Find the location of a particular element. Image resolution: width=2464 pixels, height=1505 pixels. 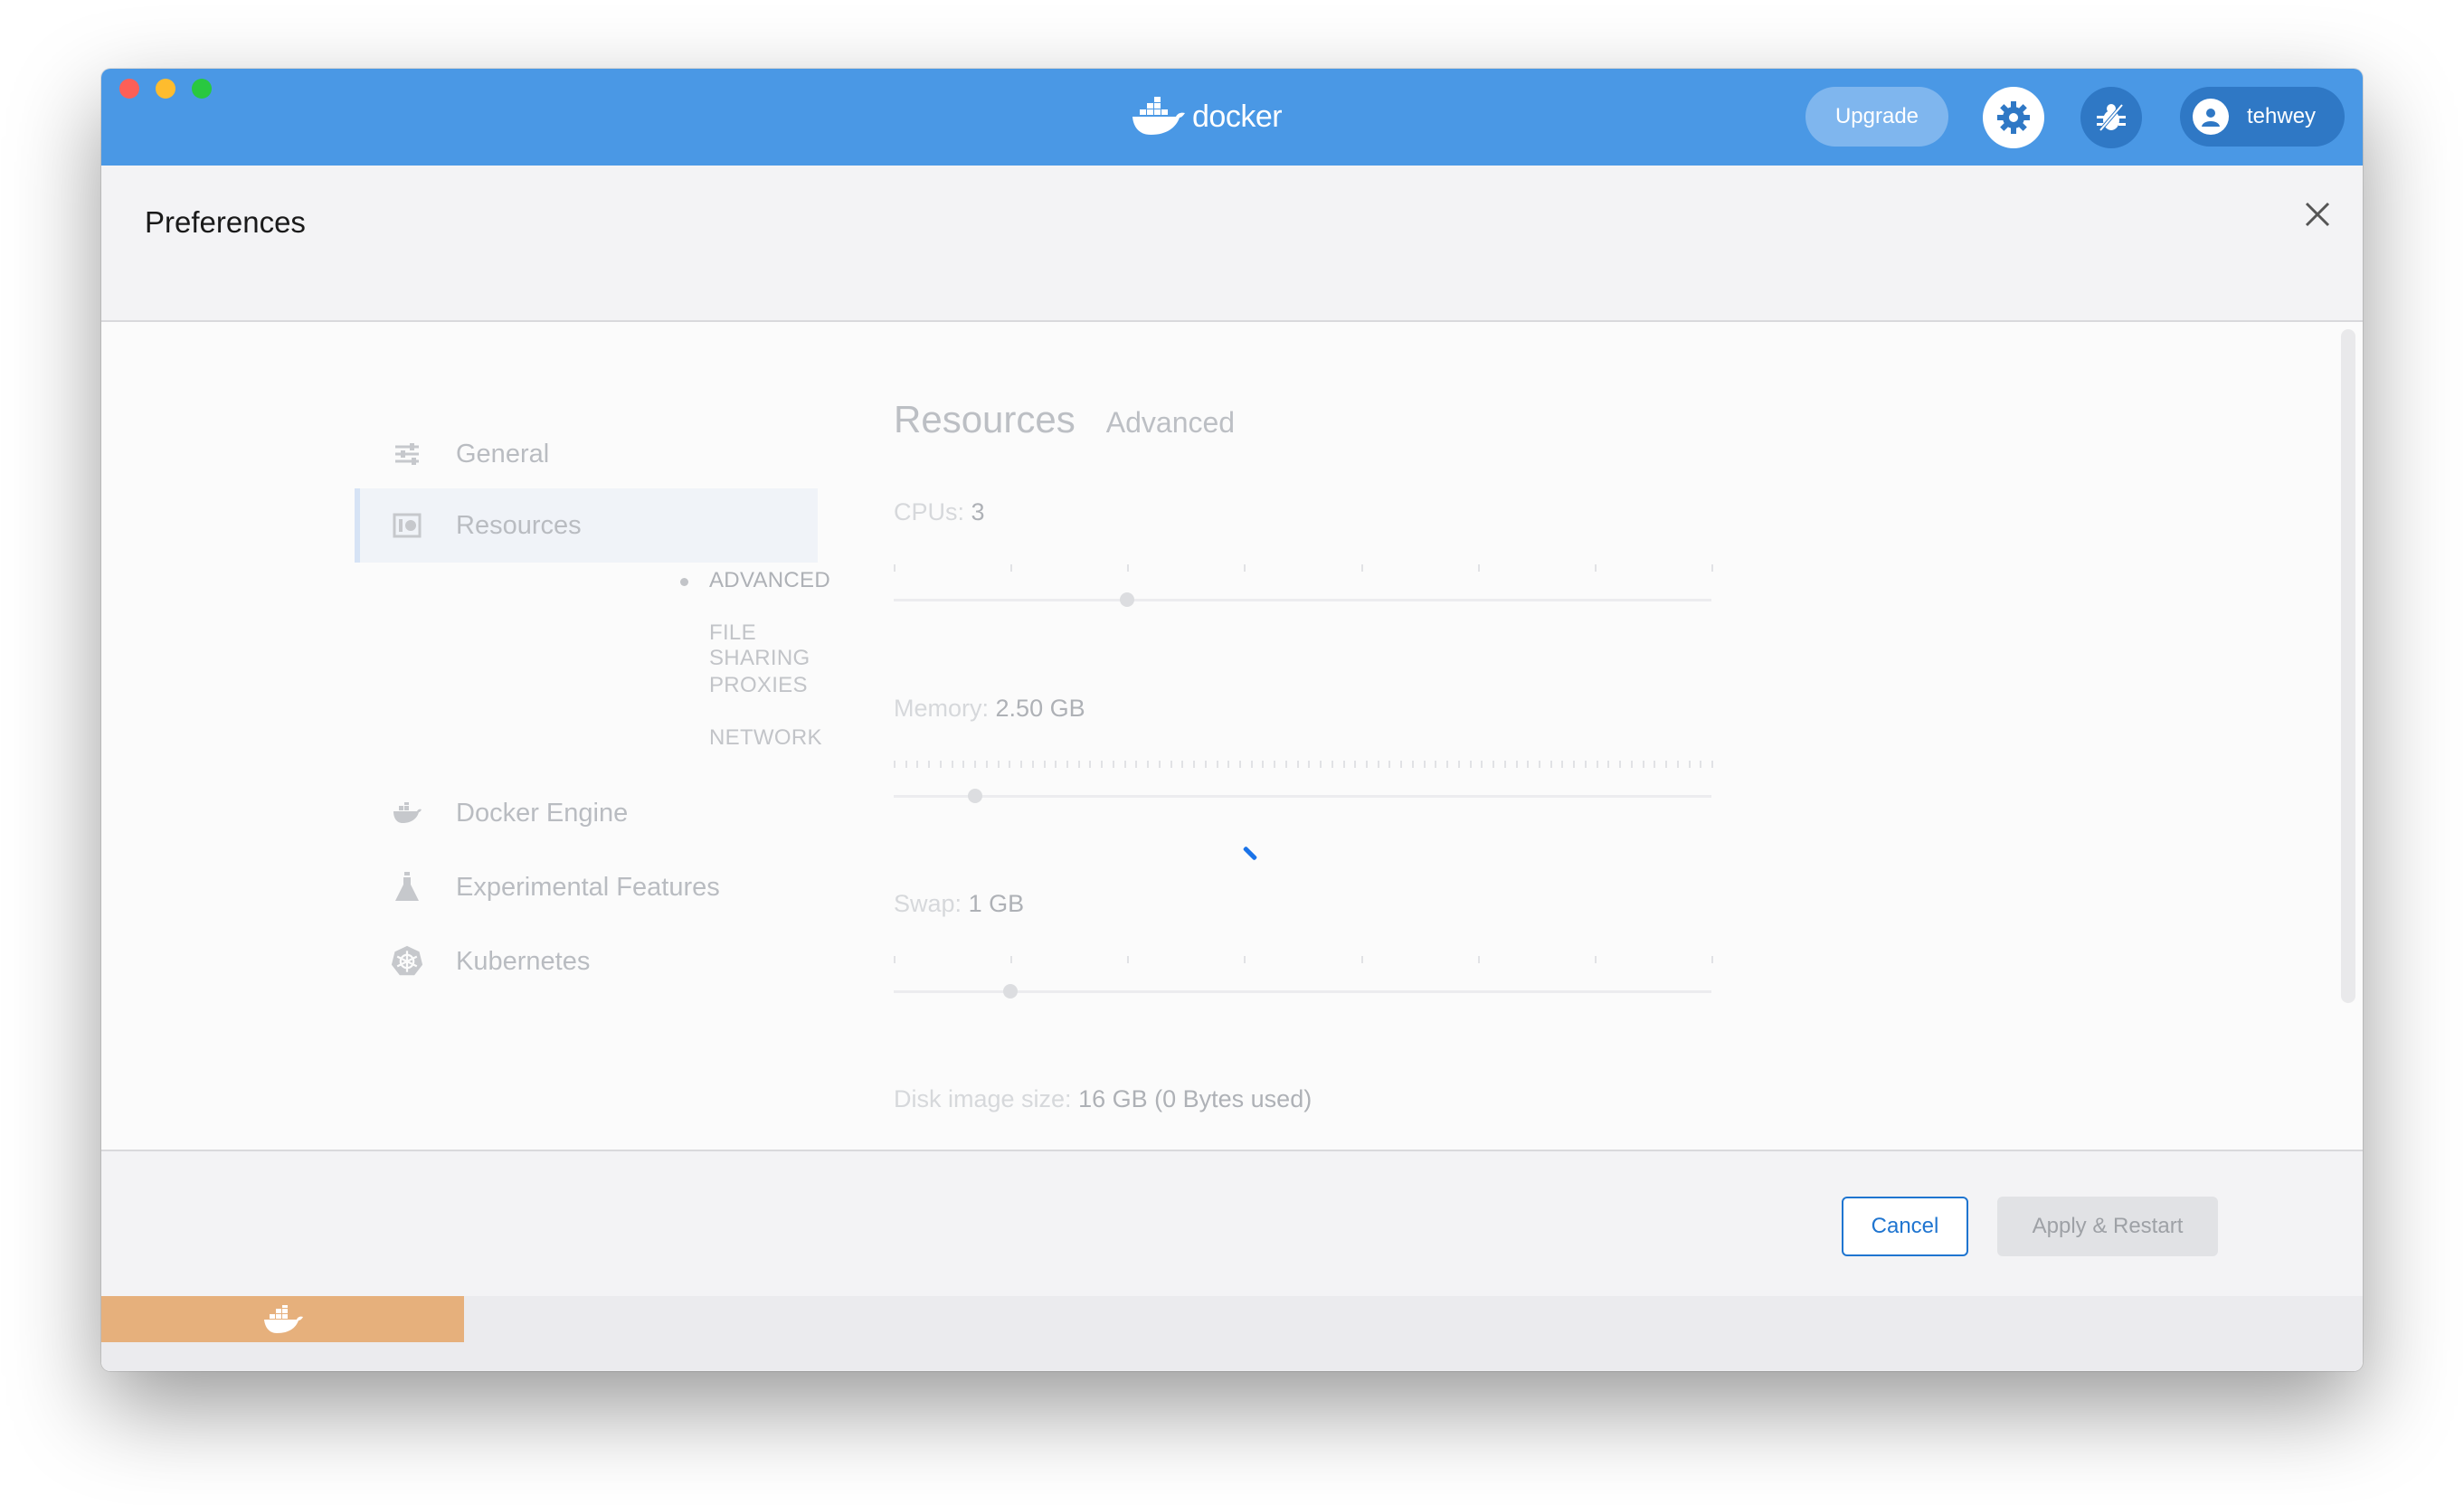

swap-label-text: Swap: is located at coordinates (928, 904).